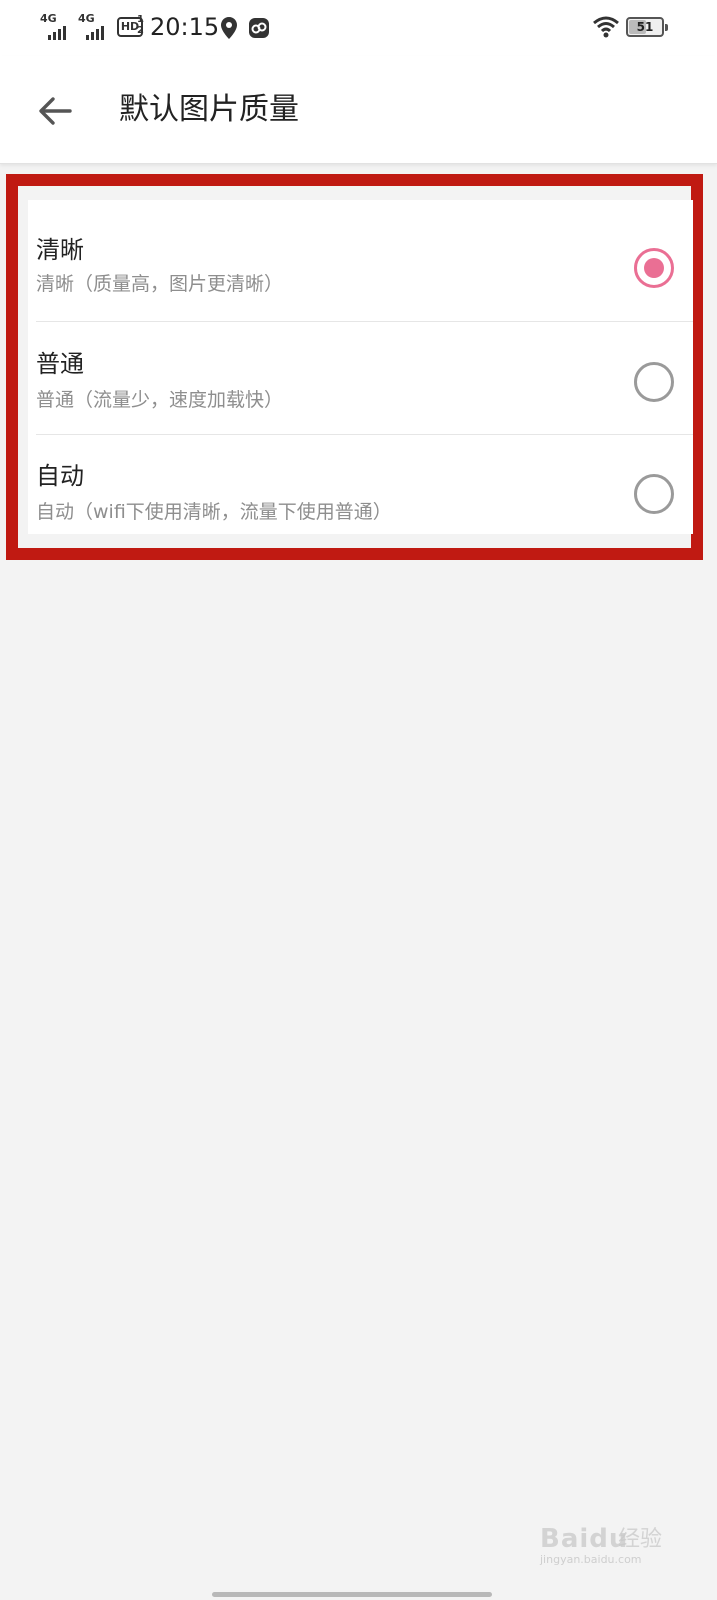 The height and width of the screenshot is (1600, 717). I want to click on option-auto: 自动 自动（wifi下使用清晰，流量下使用普通）, so click(360, 482).